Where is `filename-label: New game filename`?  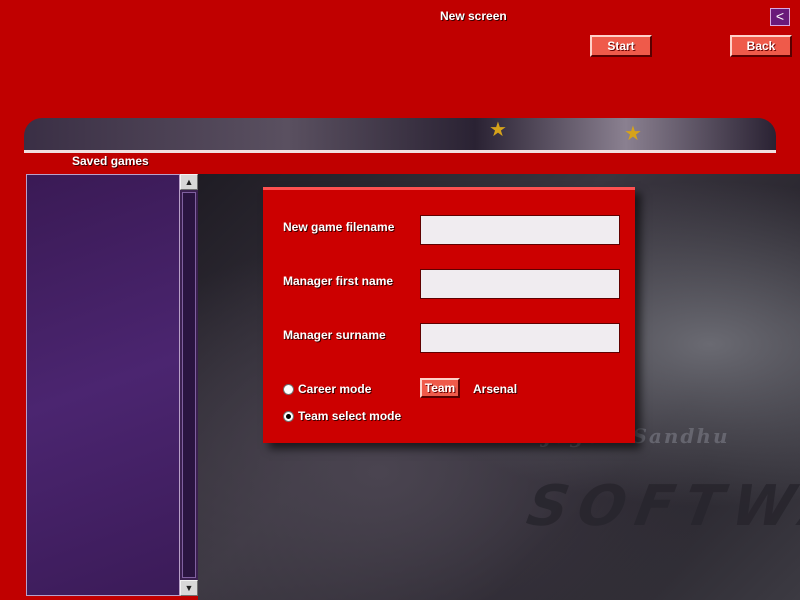 filename-label: New game filename is located at coordinates (339, 227).